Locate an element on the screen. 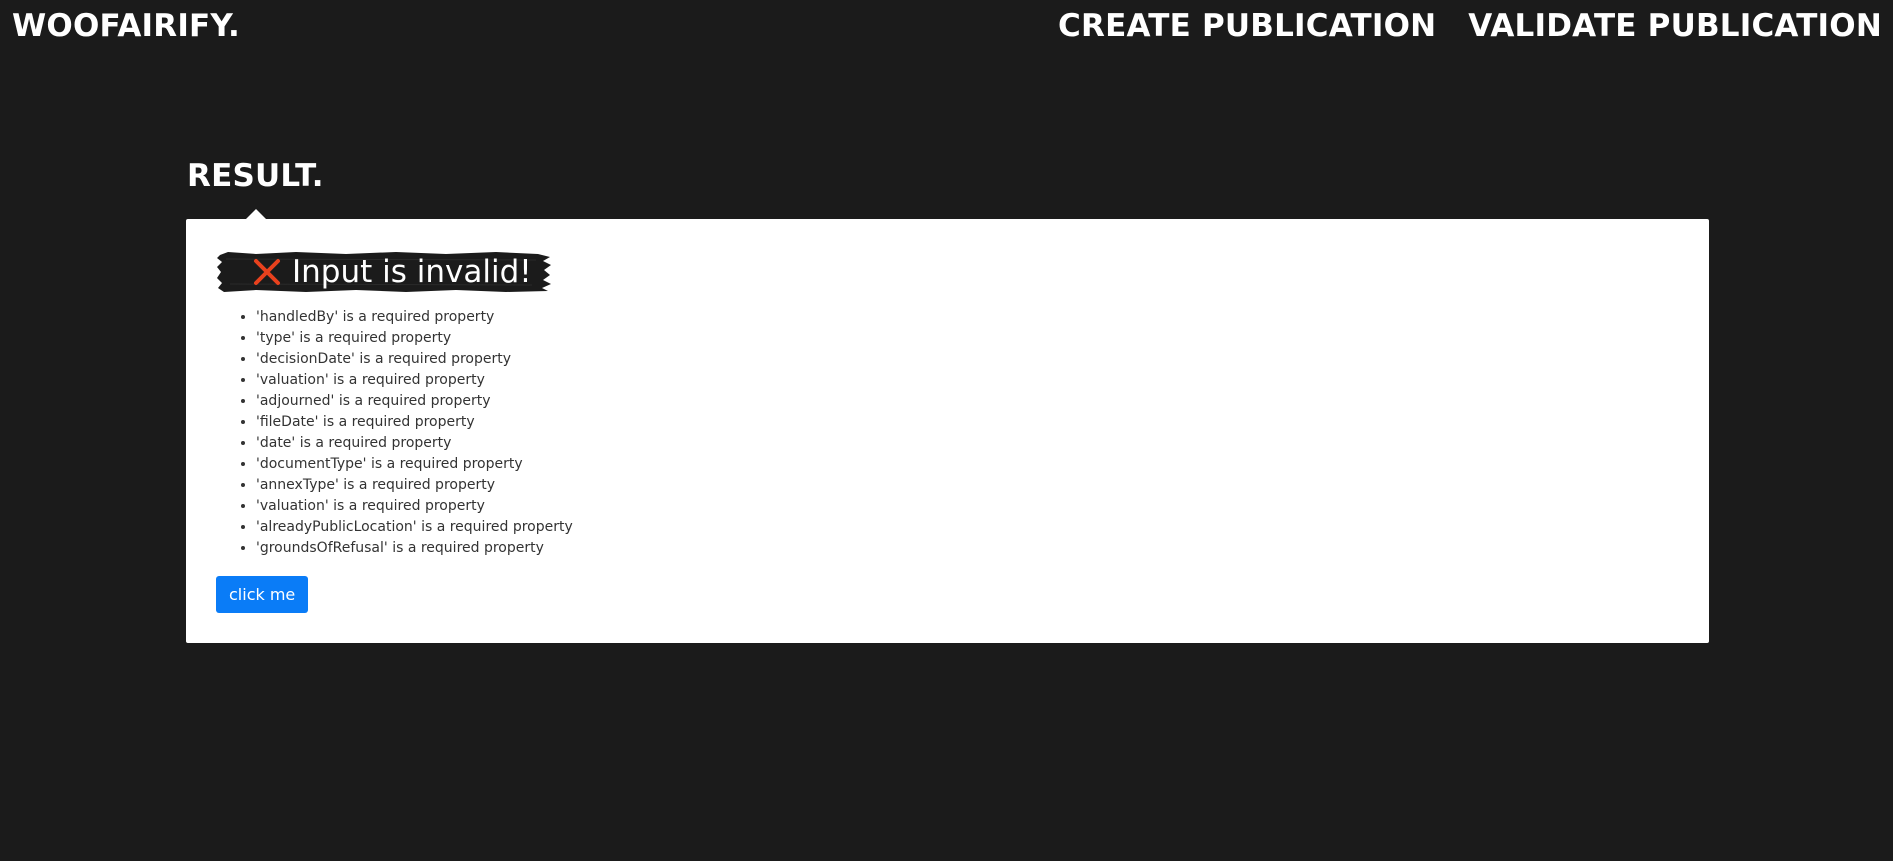 The height and width of the screenshot is (861, 1893). status-message: Input is invalid! is located at coordinates (412, 272).